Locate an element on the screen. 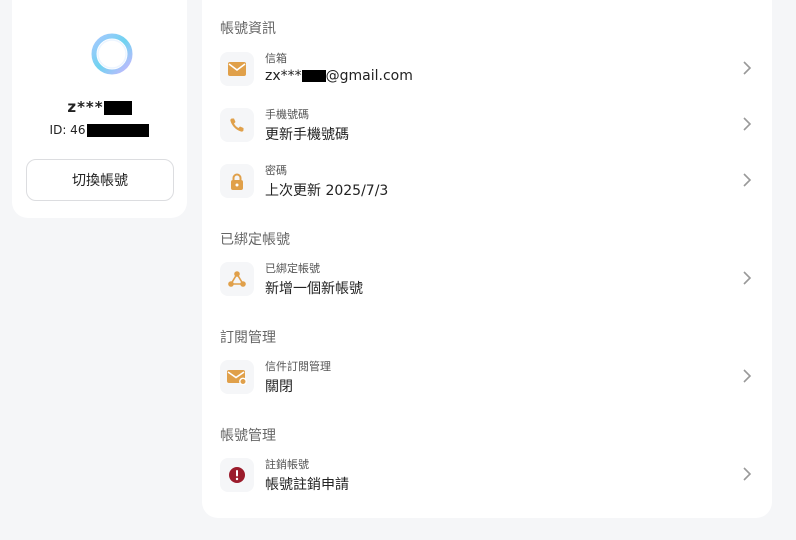 The width and height of the screenshot is (796, 540). row-value: 關閉 is located at coordinates (279, 387).